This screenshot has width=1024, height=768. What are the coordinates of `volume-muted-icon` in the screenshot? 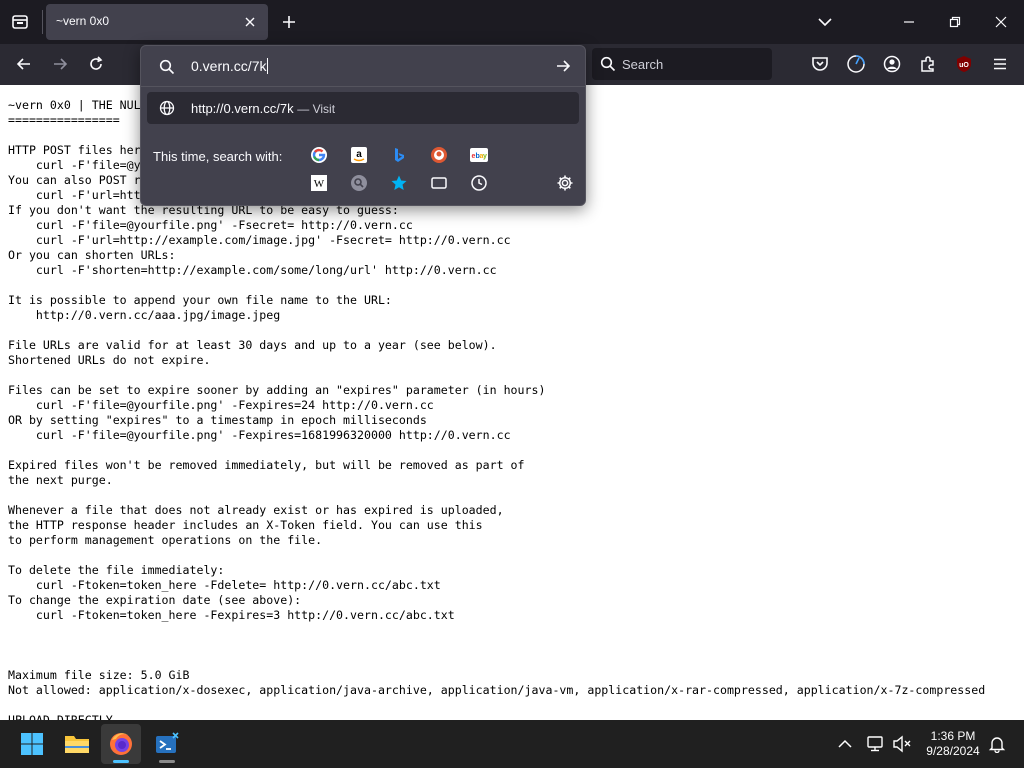 It's located at (902, 744).